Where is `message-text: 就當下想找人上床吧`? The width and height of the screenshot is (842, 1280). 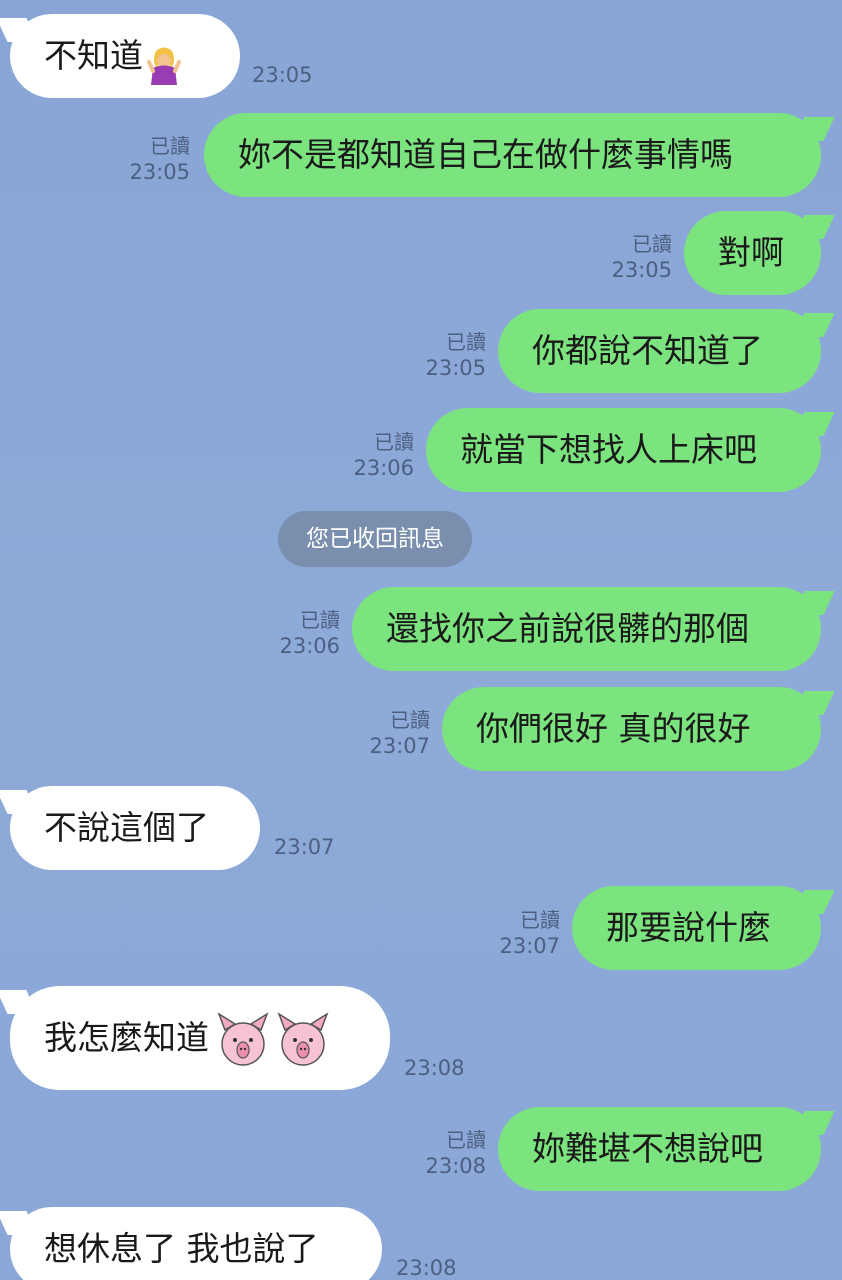 message-text: 就當下想找人上床吧 is located at coordinates (608, 449).